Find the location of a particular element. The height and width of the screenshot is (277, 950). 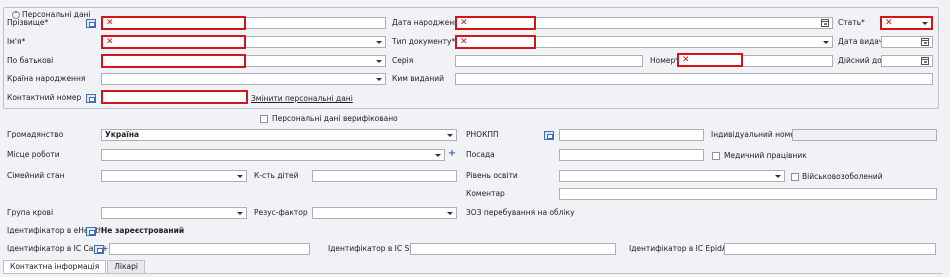

verified-checkbox is located at coordinates (264, 119).